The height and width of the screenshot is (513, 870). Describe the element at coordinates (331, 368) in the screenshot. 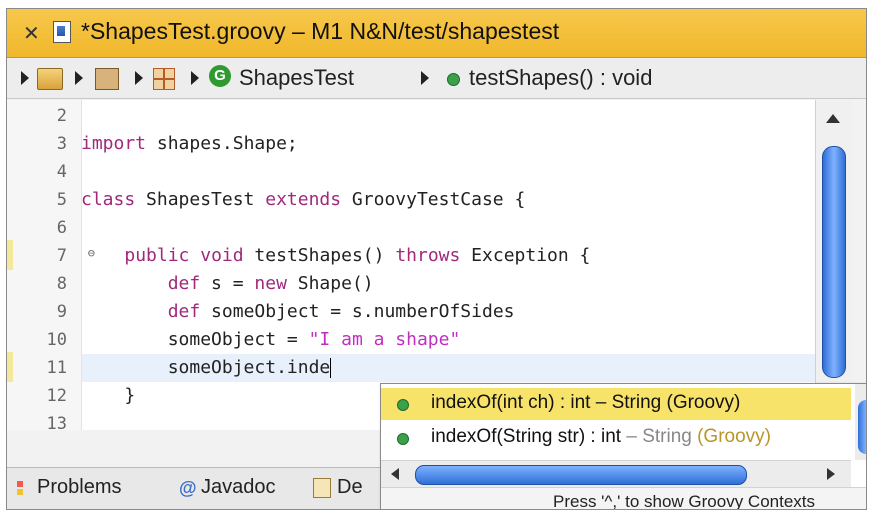

I see `text-caret` at that location.